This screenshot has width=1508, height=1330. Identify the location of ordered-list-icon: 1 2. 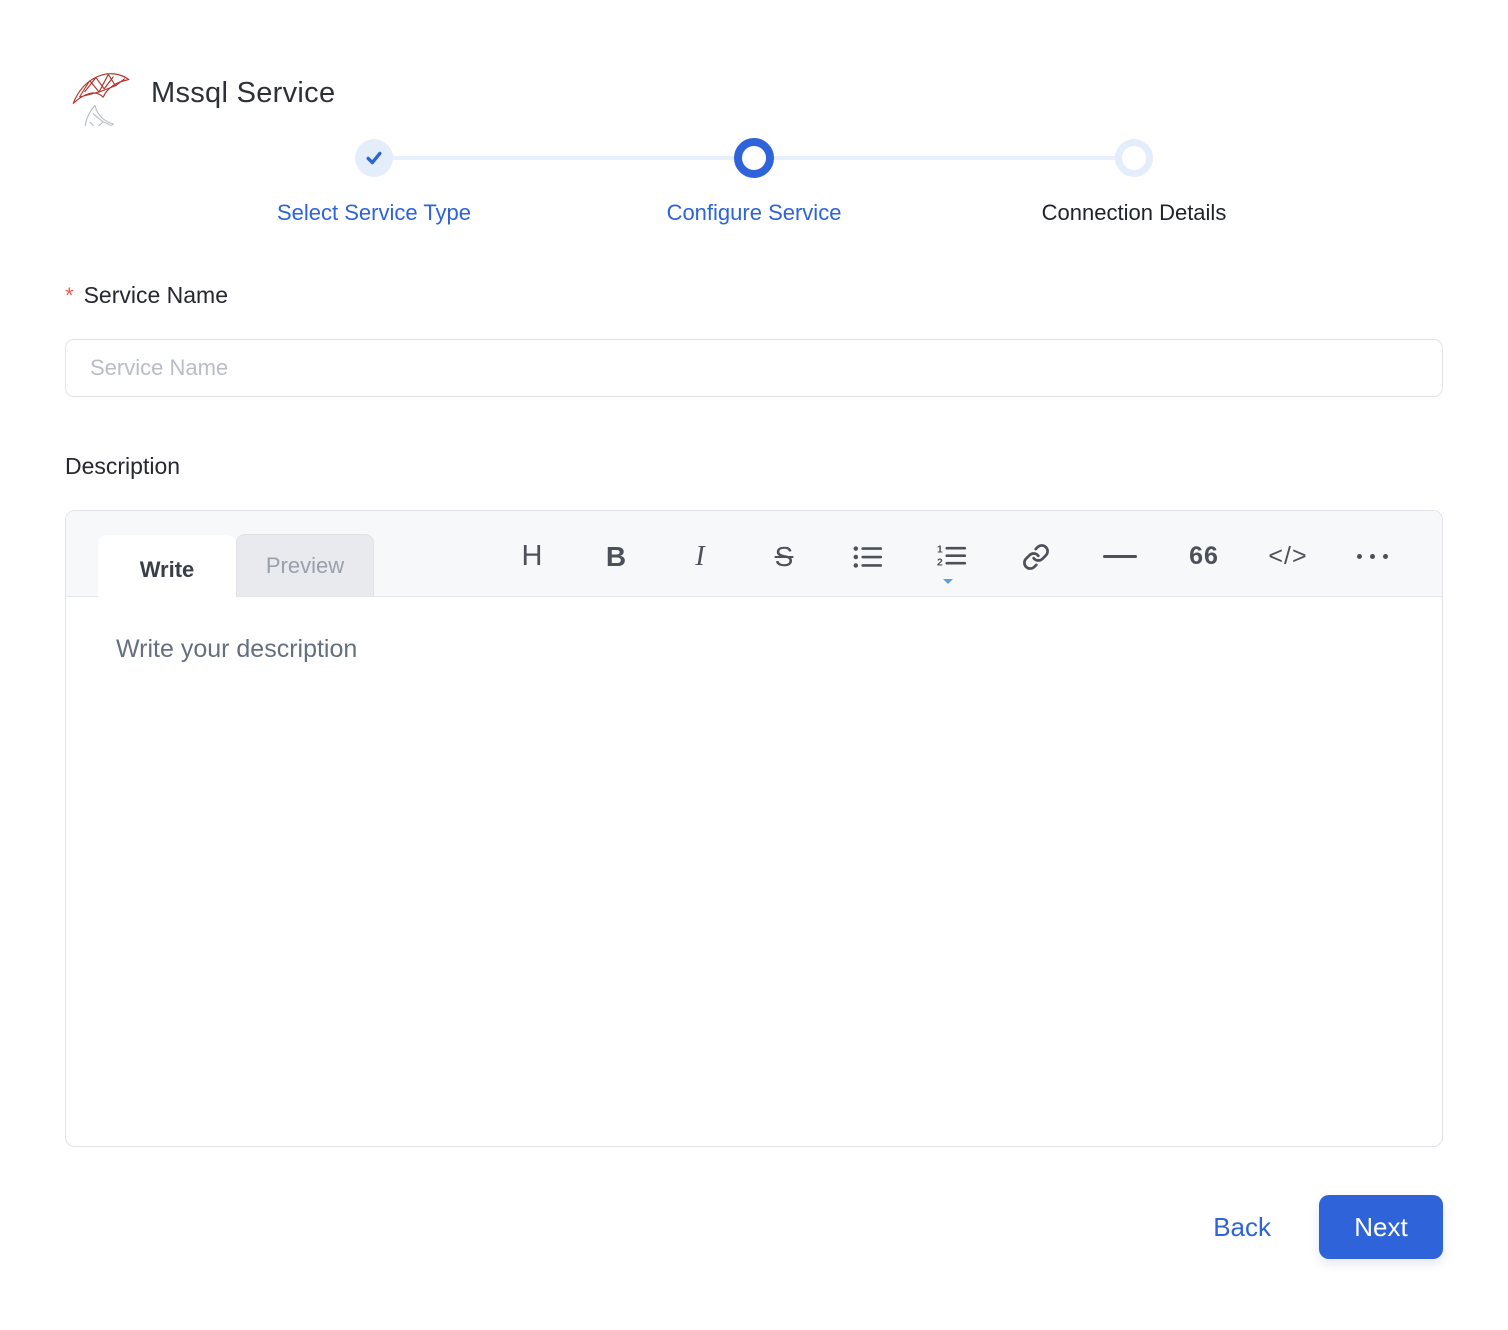
(952, 560).